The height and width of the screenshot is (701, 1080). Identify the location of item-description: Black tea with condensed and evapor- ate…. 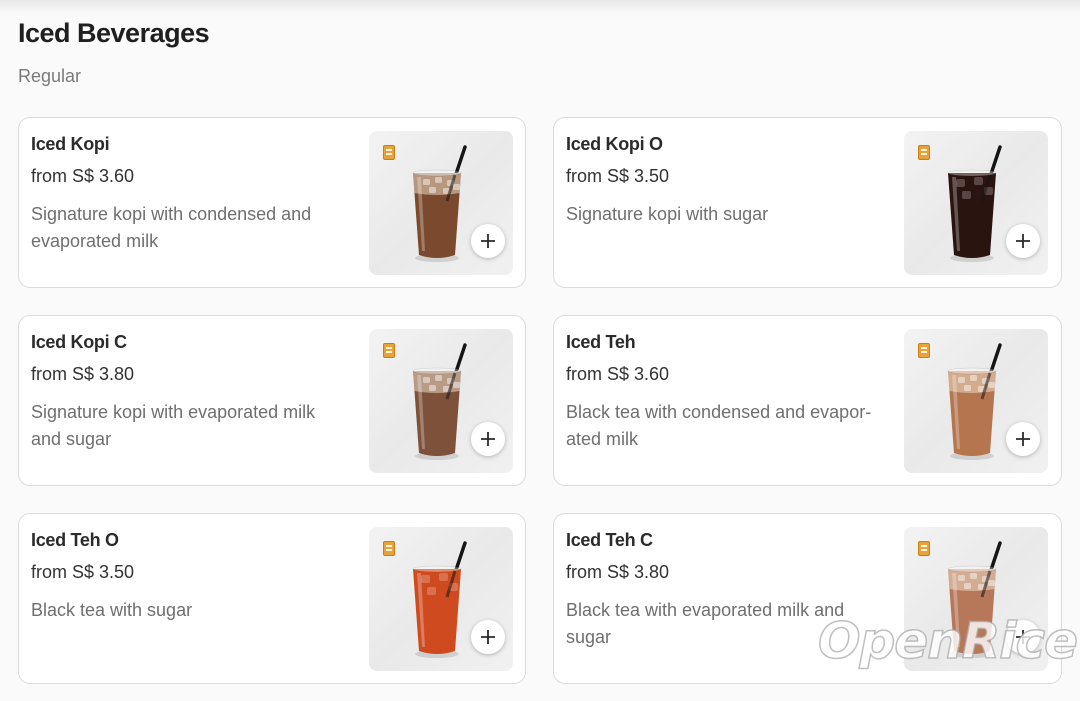
(719, 425).